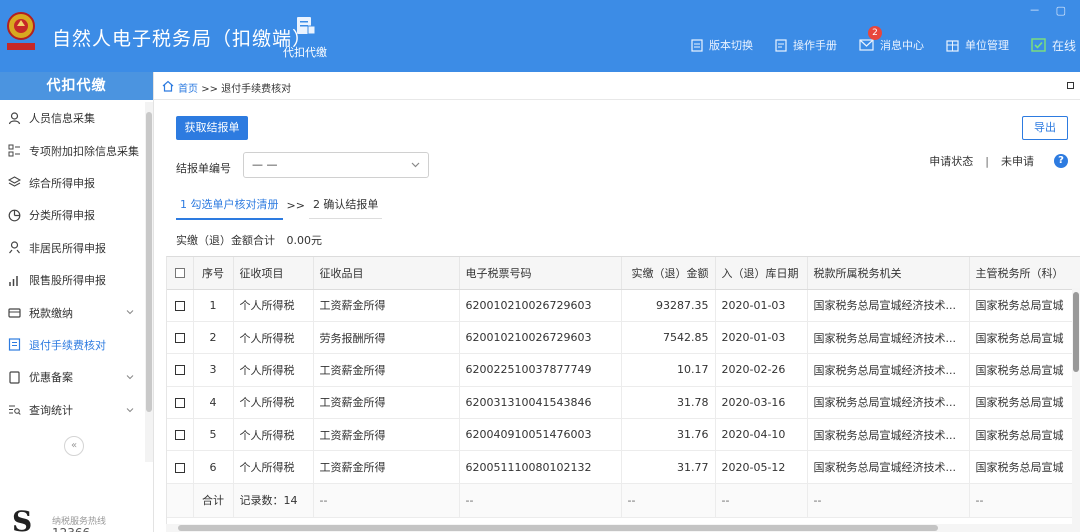 The image size is (1080, 532). I want to click on breadcrumb-current: 退付手续费核对, so click(256, 89).